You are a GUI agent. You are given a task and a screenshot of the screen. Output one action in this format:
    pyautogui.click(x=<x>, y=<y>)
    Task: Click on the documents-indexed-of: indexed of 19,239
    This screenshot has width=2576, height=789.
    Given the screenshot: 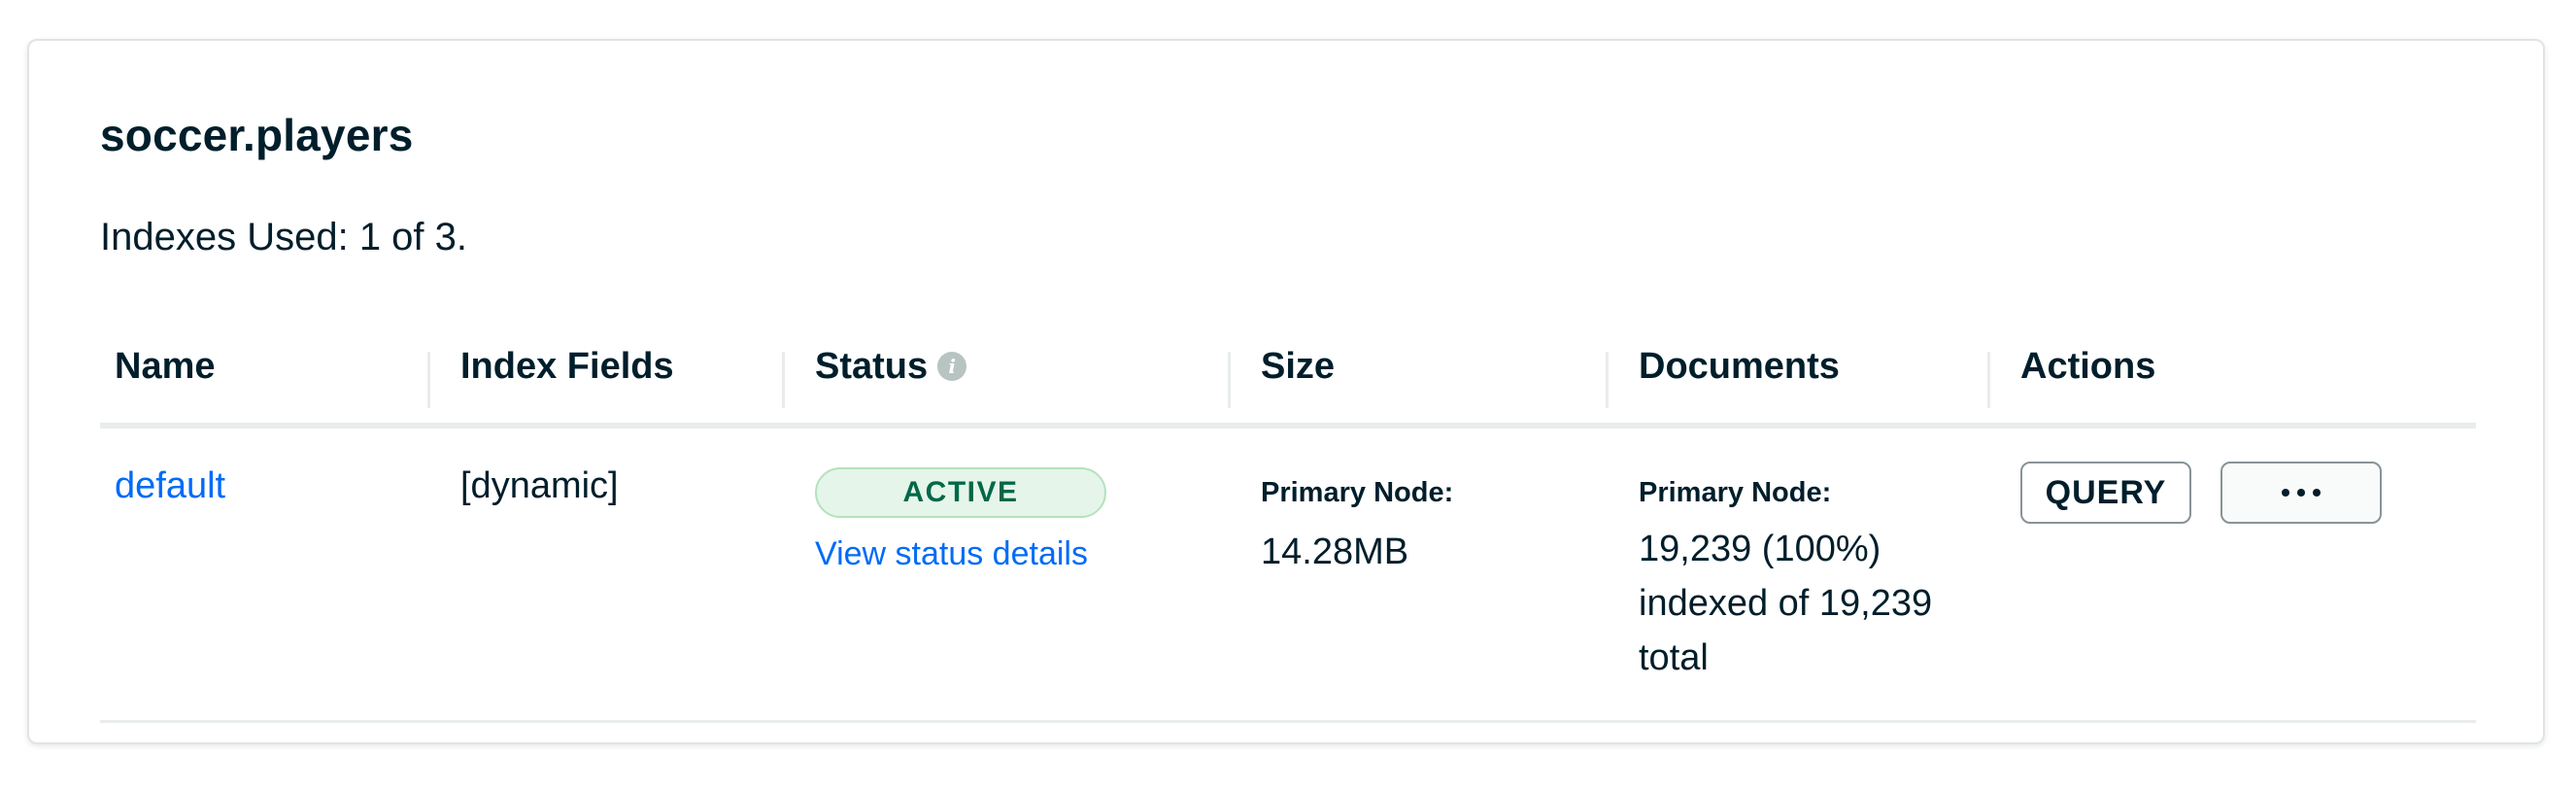 What is the action you would take?
    pyautogui.click(x=1786, y=603)
    